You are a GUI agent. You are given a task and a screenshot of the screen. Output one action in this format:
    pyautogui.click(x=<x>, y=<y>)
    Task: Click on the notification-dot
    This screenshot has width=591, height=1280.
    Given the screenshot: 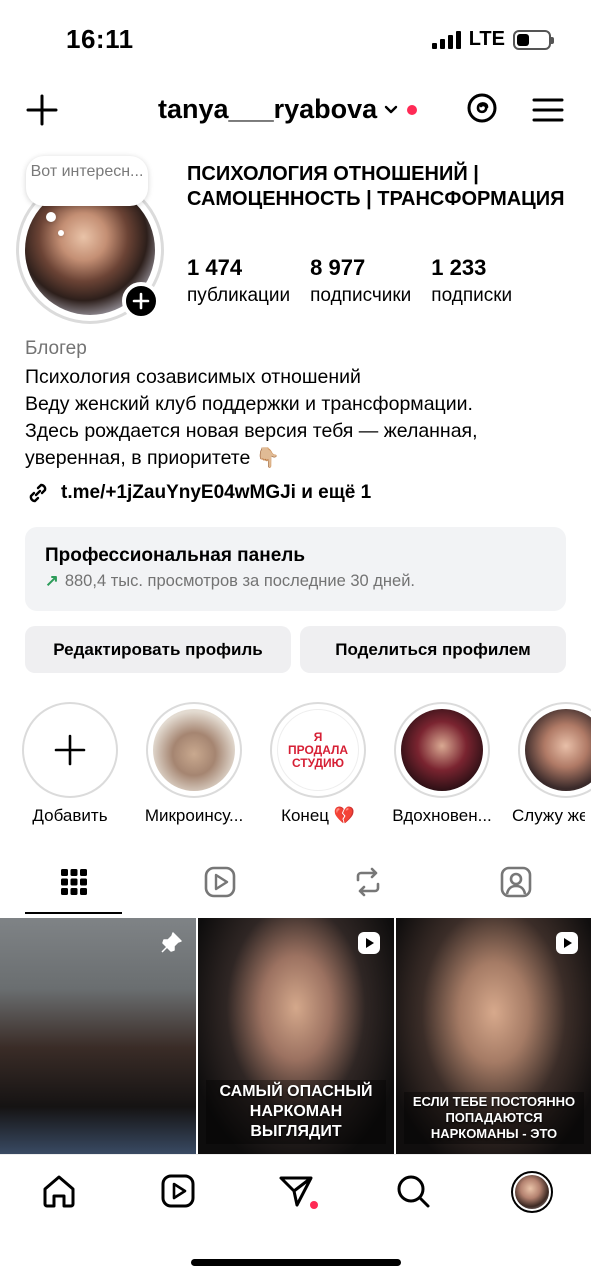 What is the action you would take?
    pyautogui.click(x=412, y=109)
    